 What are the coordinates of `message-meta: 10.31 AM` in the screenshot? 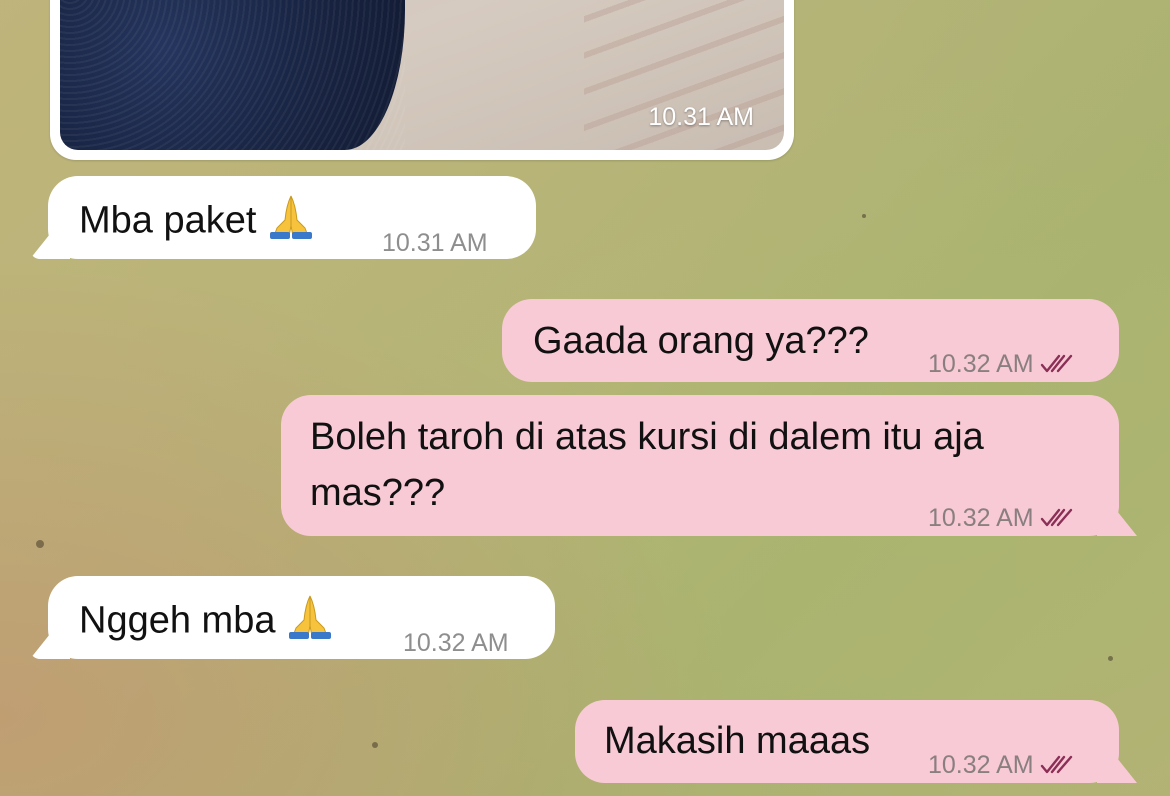 It's located at (435, 243).